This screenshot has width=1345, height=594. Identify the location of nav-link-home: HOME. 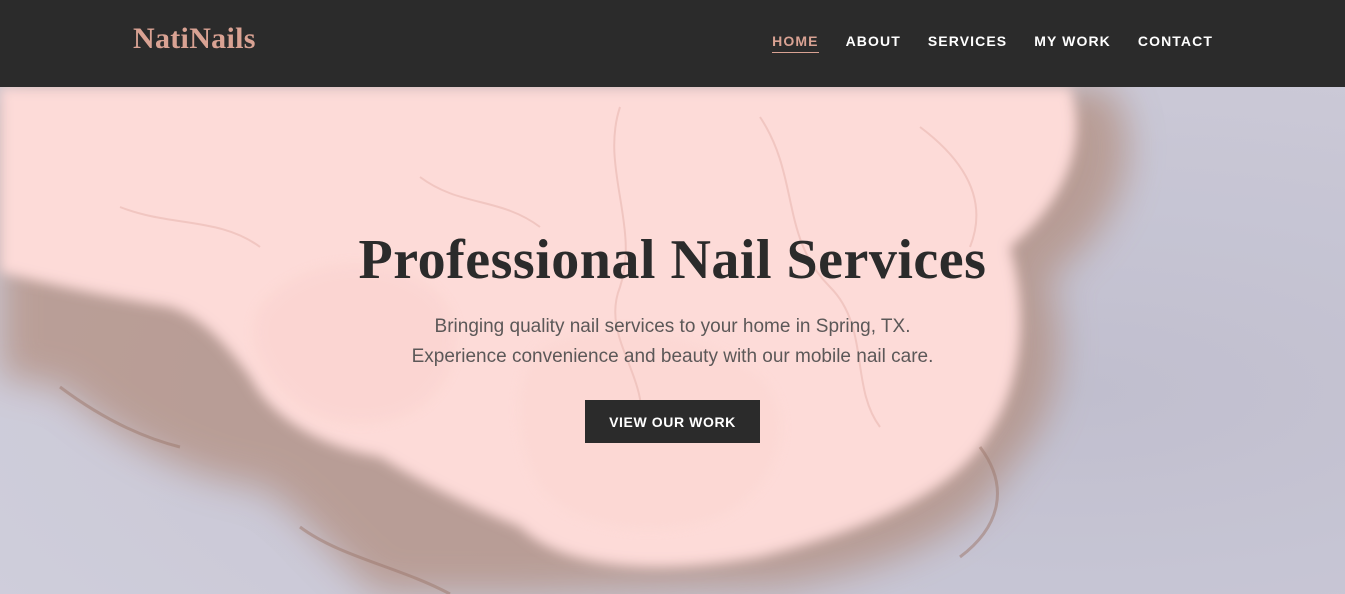
(795, 43).